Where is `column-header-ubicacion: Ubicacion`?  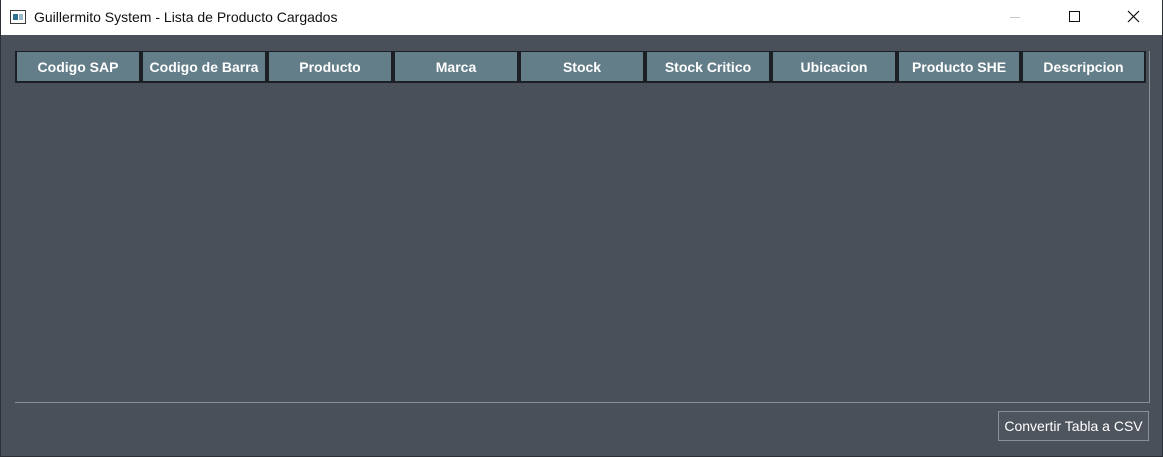 column-header-ubicacion: Ubicacion is located at coordinates (834, 67).